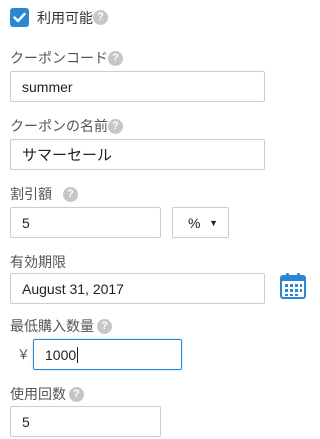 The height and width of the screenshot is (439, 320). I want to click on min-purchase-input: 1000, so click(107, 354).